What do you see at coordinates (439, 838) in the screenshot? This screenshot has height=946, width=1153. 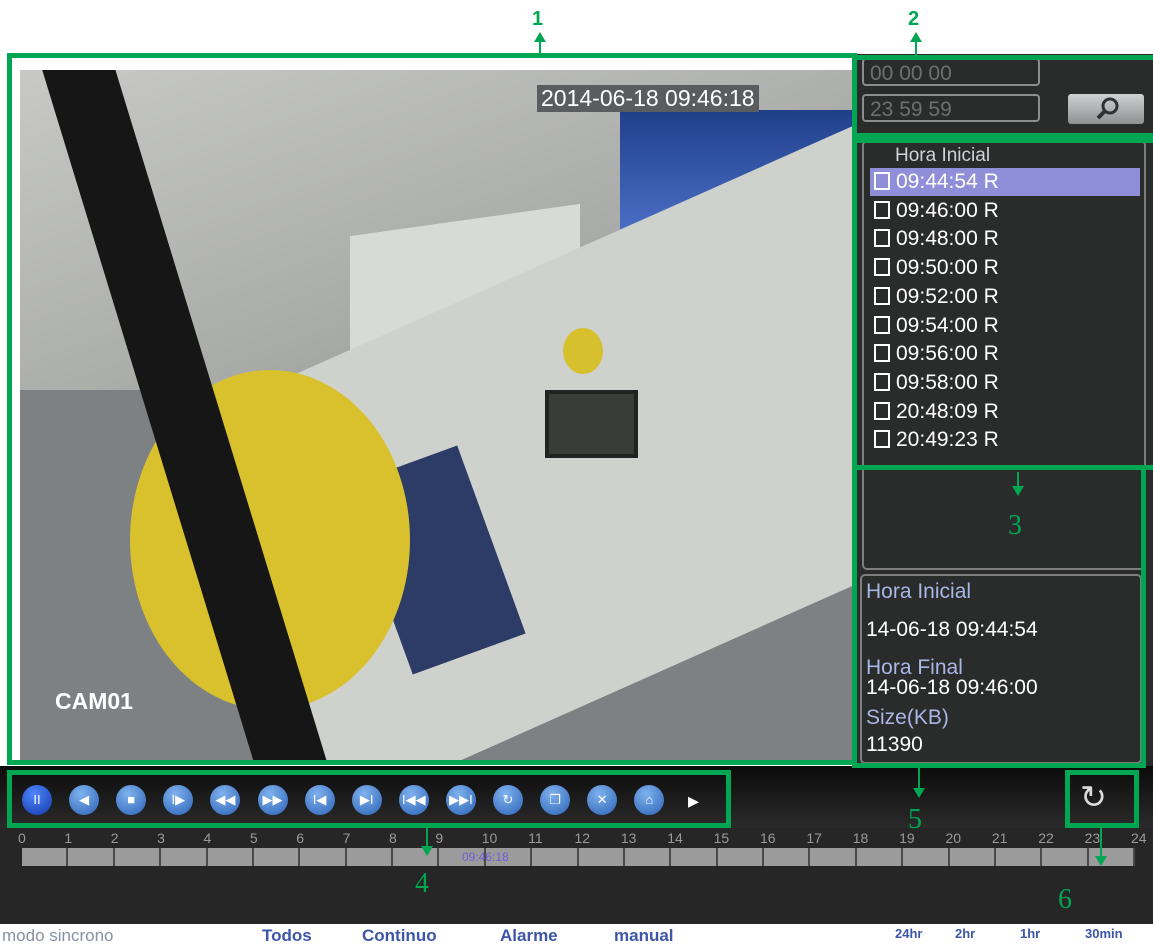 I see `timeline-hour-label: 9` at bounding box center [439, 838].